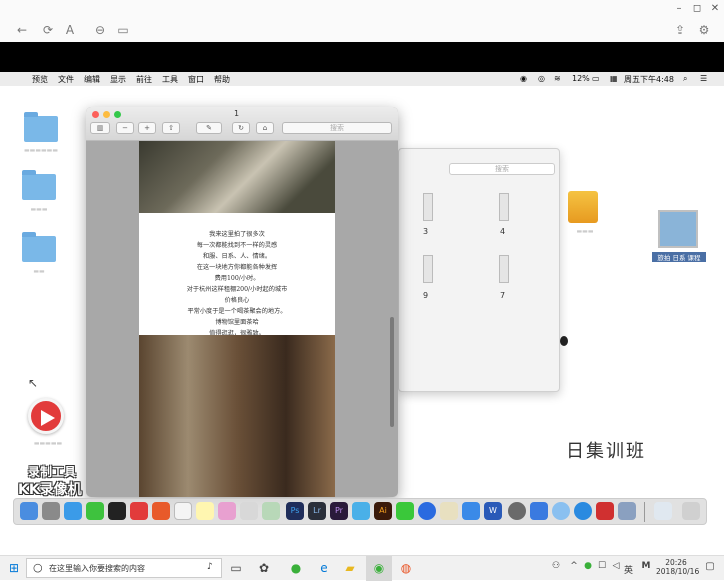 Image resolution: width=724 pixels, height=581 pixels. I want to click on sidebar-toggle-icon: ▥, so click(100, 128).